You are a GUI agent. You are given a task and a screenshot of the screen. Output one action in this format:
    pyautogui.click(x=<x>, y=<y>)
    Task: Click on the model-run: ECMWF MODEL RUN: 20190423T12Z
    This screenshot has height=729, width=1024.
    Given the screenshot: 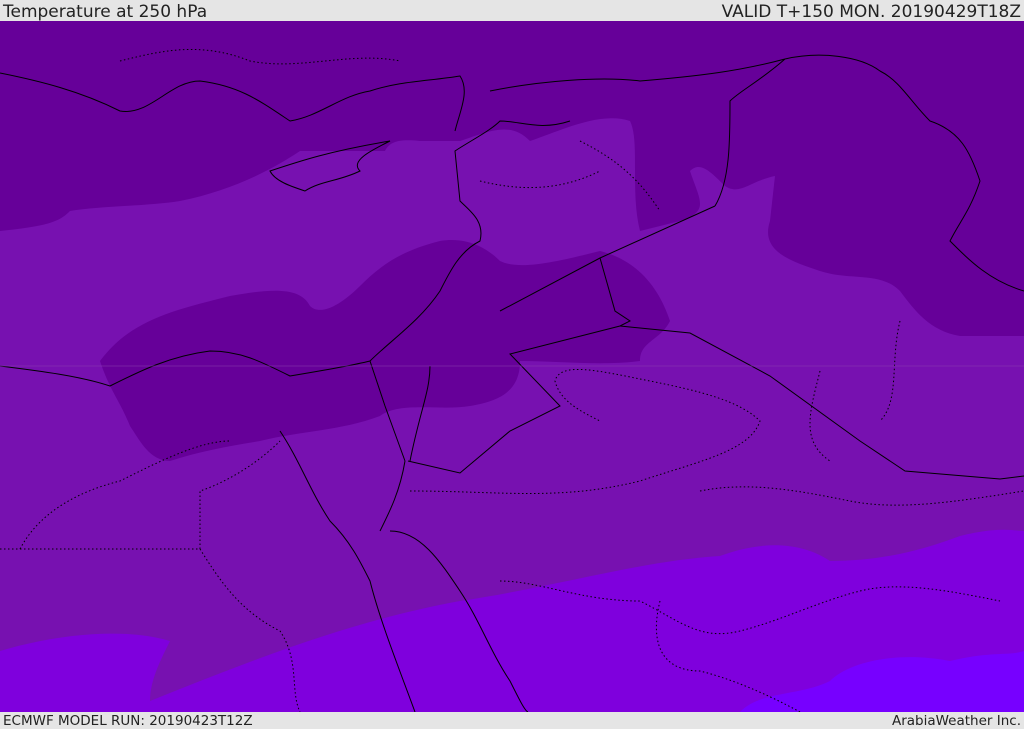 What is the action you would take?
    pyautogui.click(x=128, y=721)
    